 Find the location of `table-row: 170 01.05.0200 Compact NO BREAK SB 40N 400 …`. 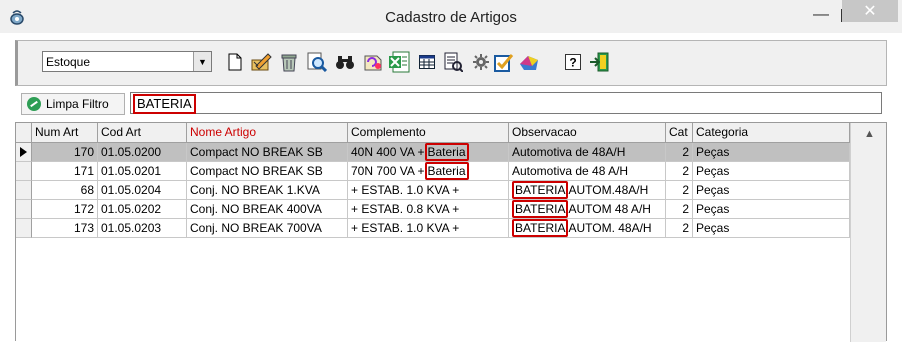

table-row: 170 01.05.0200 Compact NO BREAK SB 40N 400 … is located at coordinates (433, 152).